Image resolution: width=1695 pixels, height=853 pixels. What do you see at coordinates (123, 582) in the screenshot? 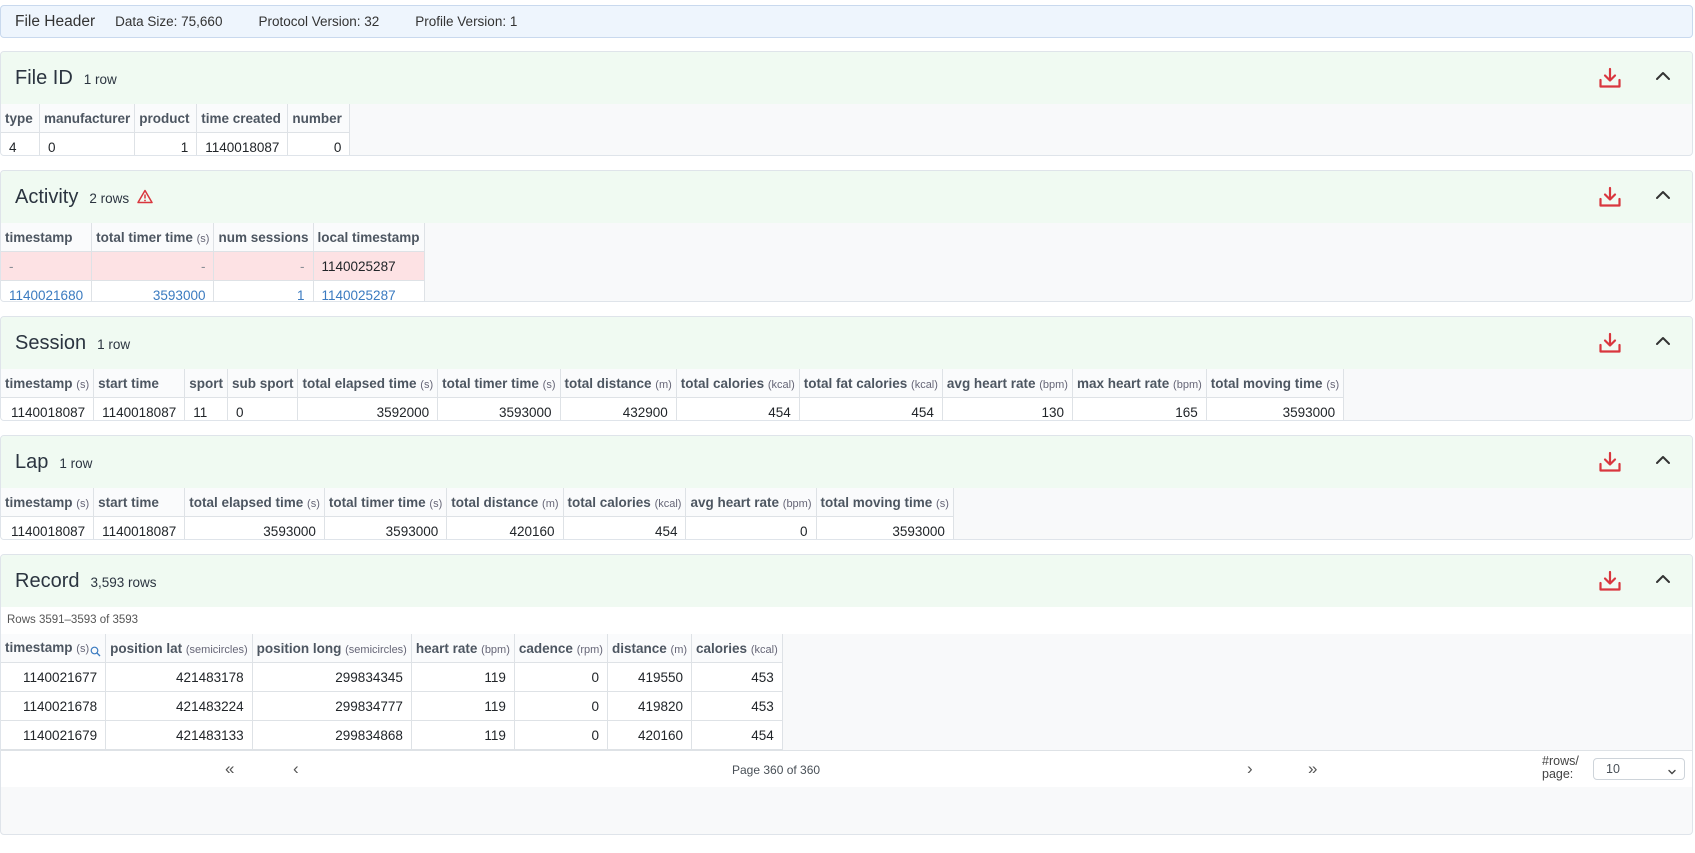
I see `row-count: 3,593 rows` at bounding box center [123, 582].